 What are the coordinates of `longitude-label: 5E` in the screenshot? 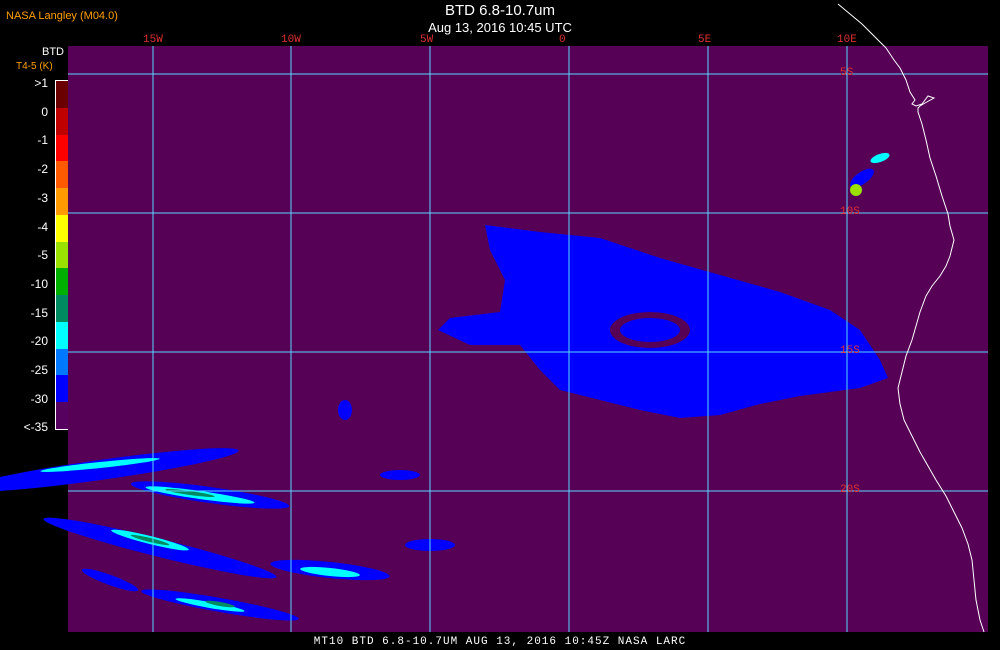 It's located at (705, 40).